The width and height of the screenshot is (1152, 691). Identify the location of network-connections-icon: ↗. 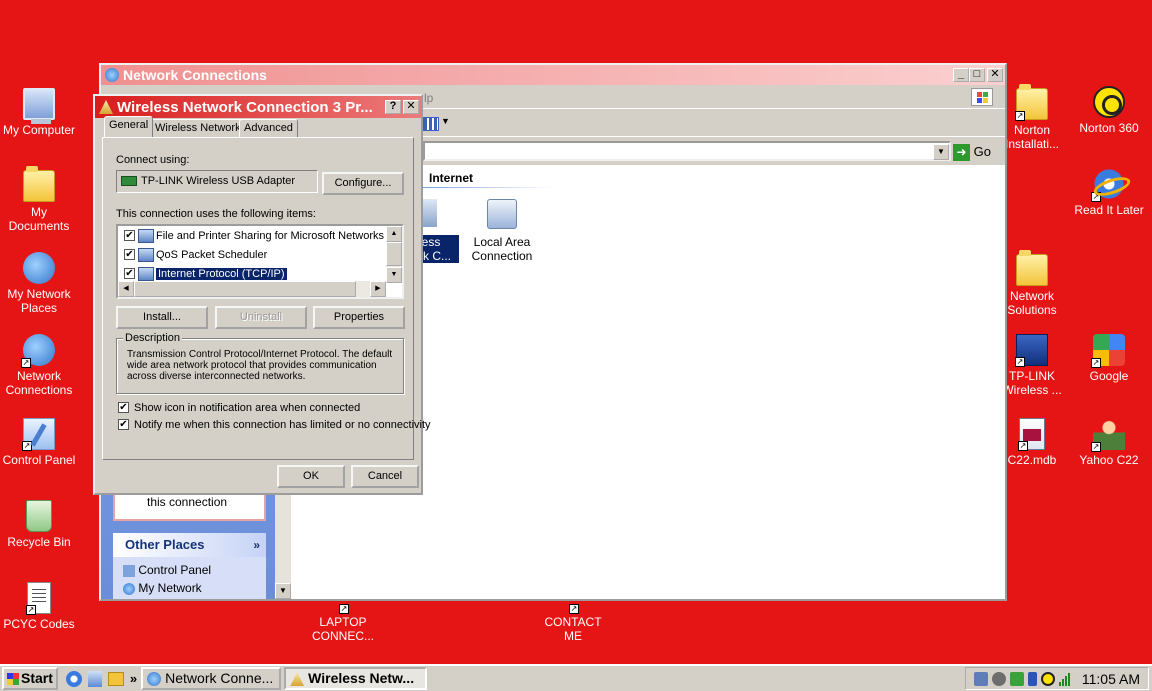
(38, 351).